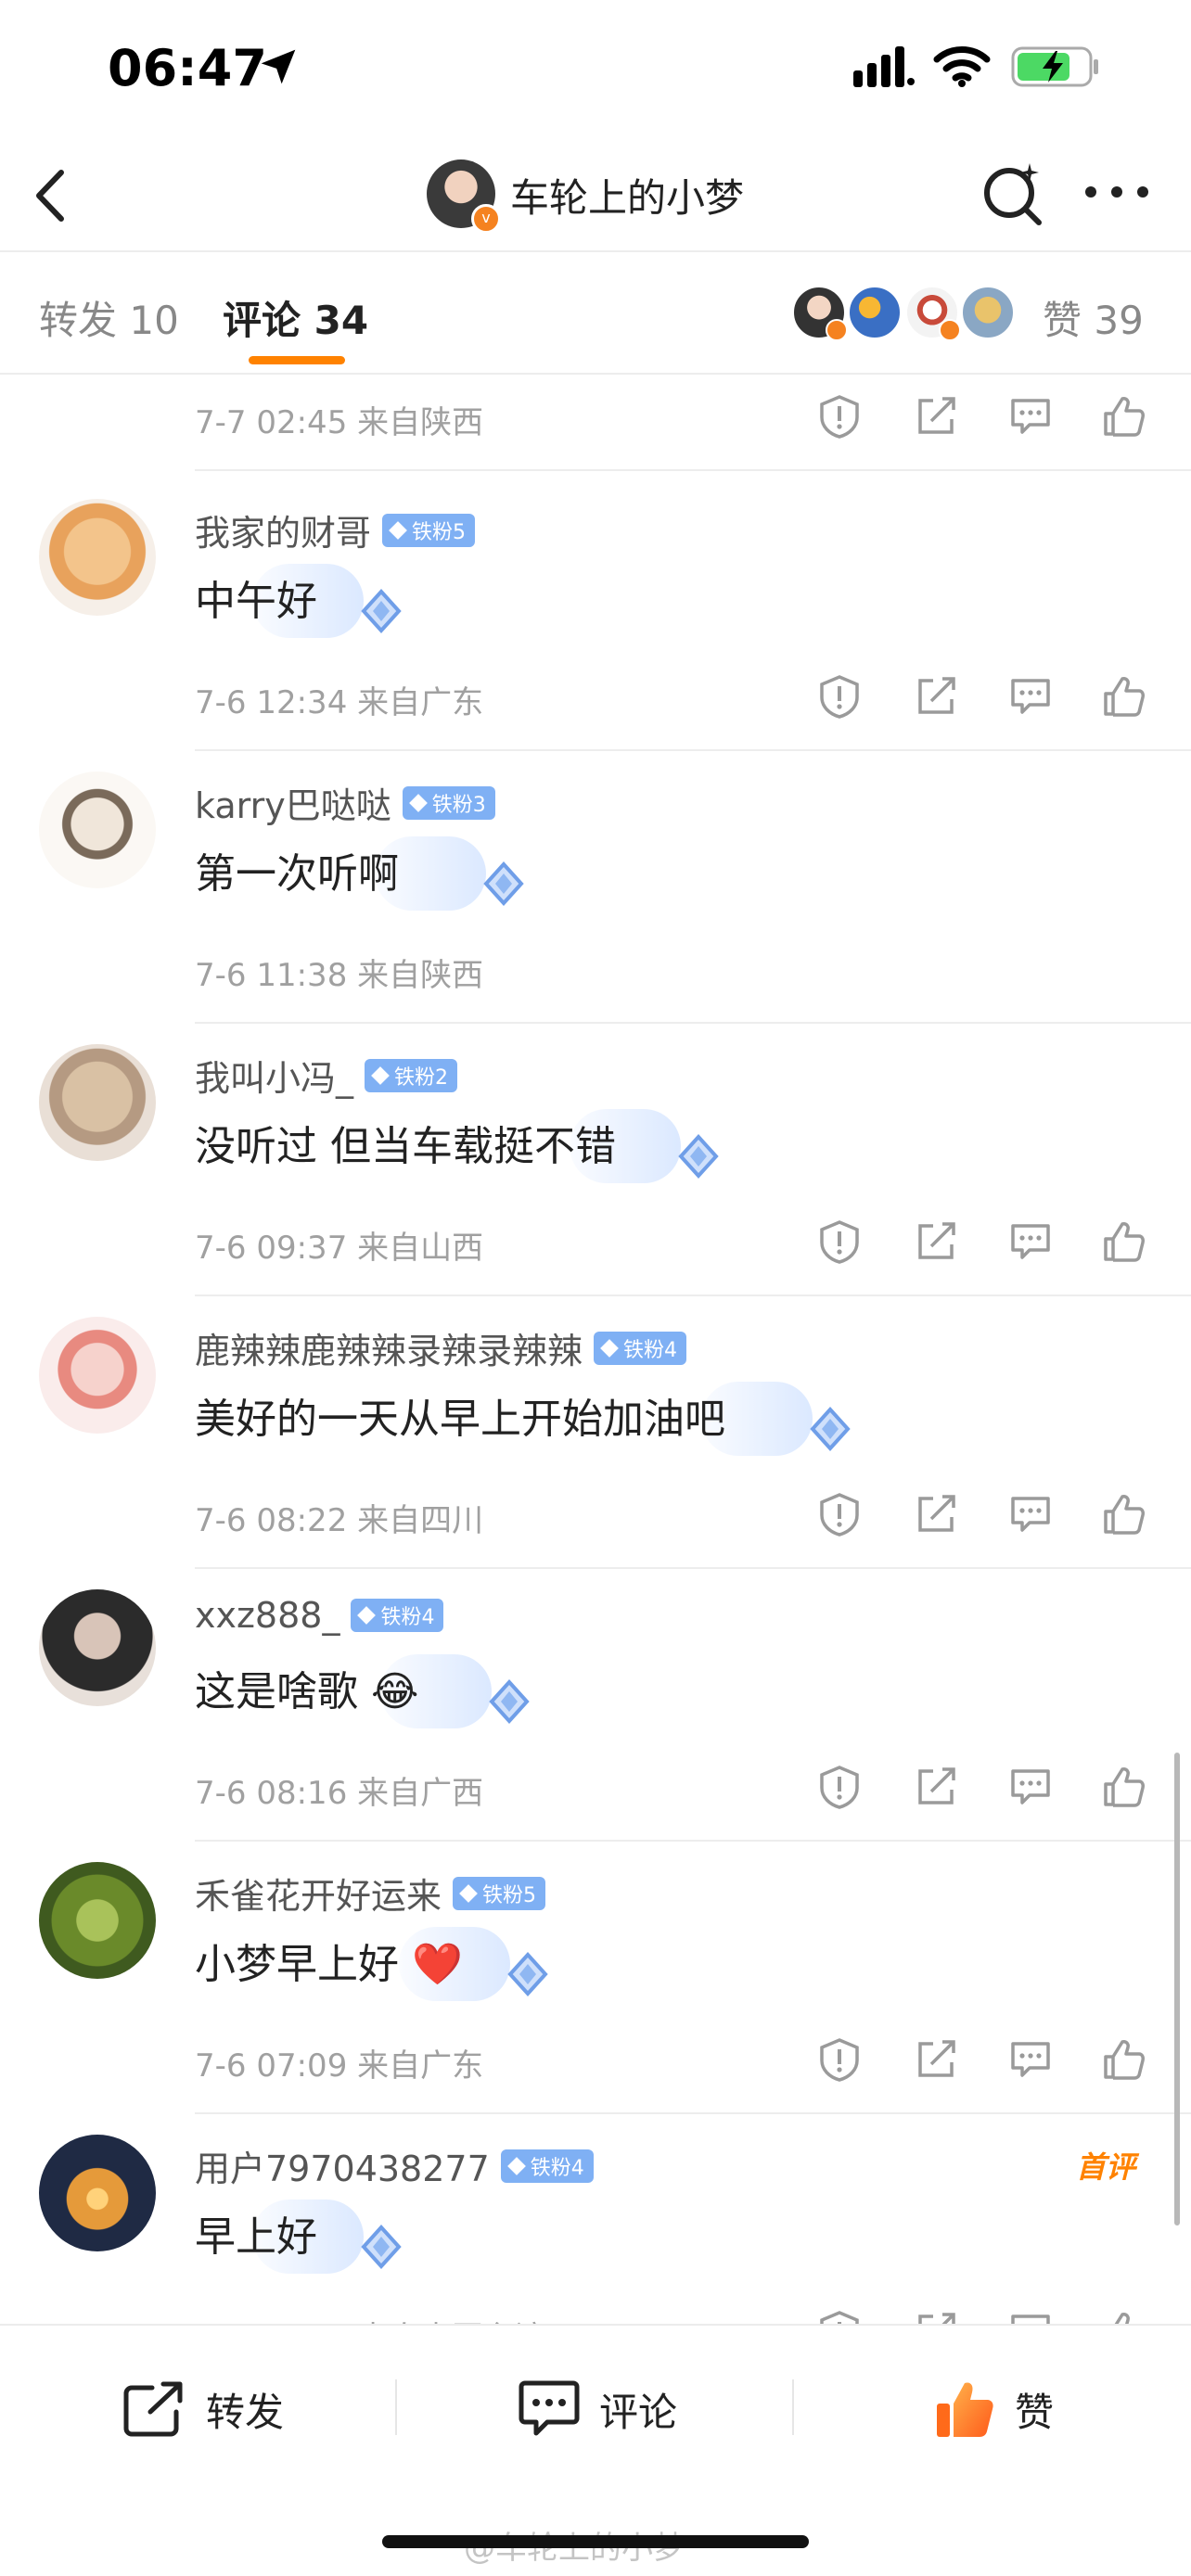 The width and height of the screenshot is (1191, 2576). I want to click on comment-meta: 7-6 07:09 来自广东, so click(339, 2066).